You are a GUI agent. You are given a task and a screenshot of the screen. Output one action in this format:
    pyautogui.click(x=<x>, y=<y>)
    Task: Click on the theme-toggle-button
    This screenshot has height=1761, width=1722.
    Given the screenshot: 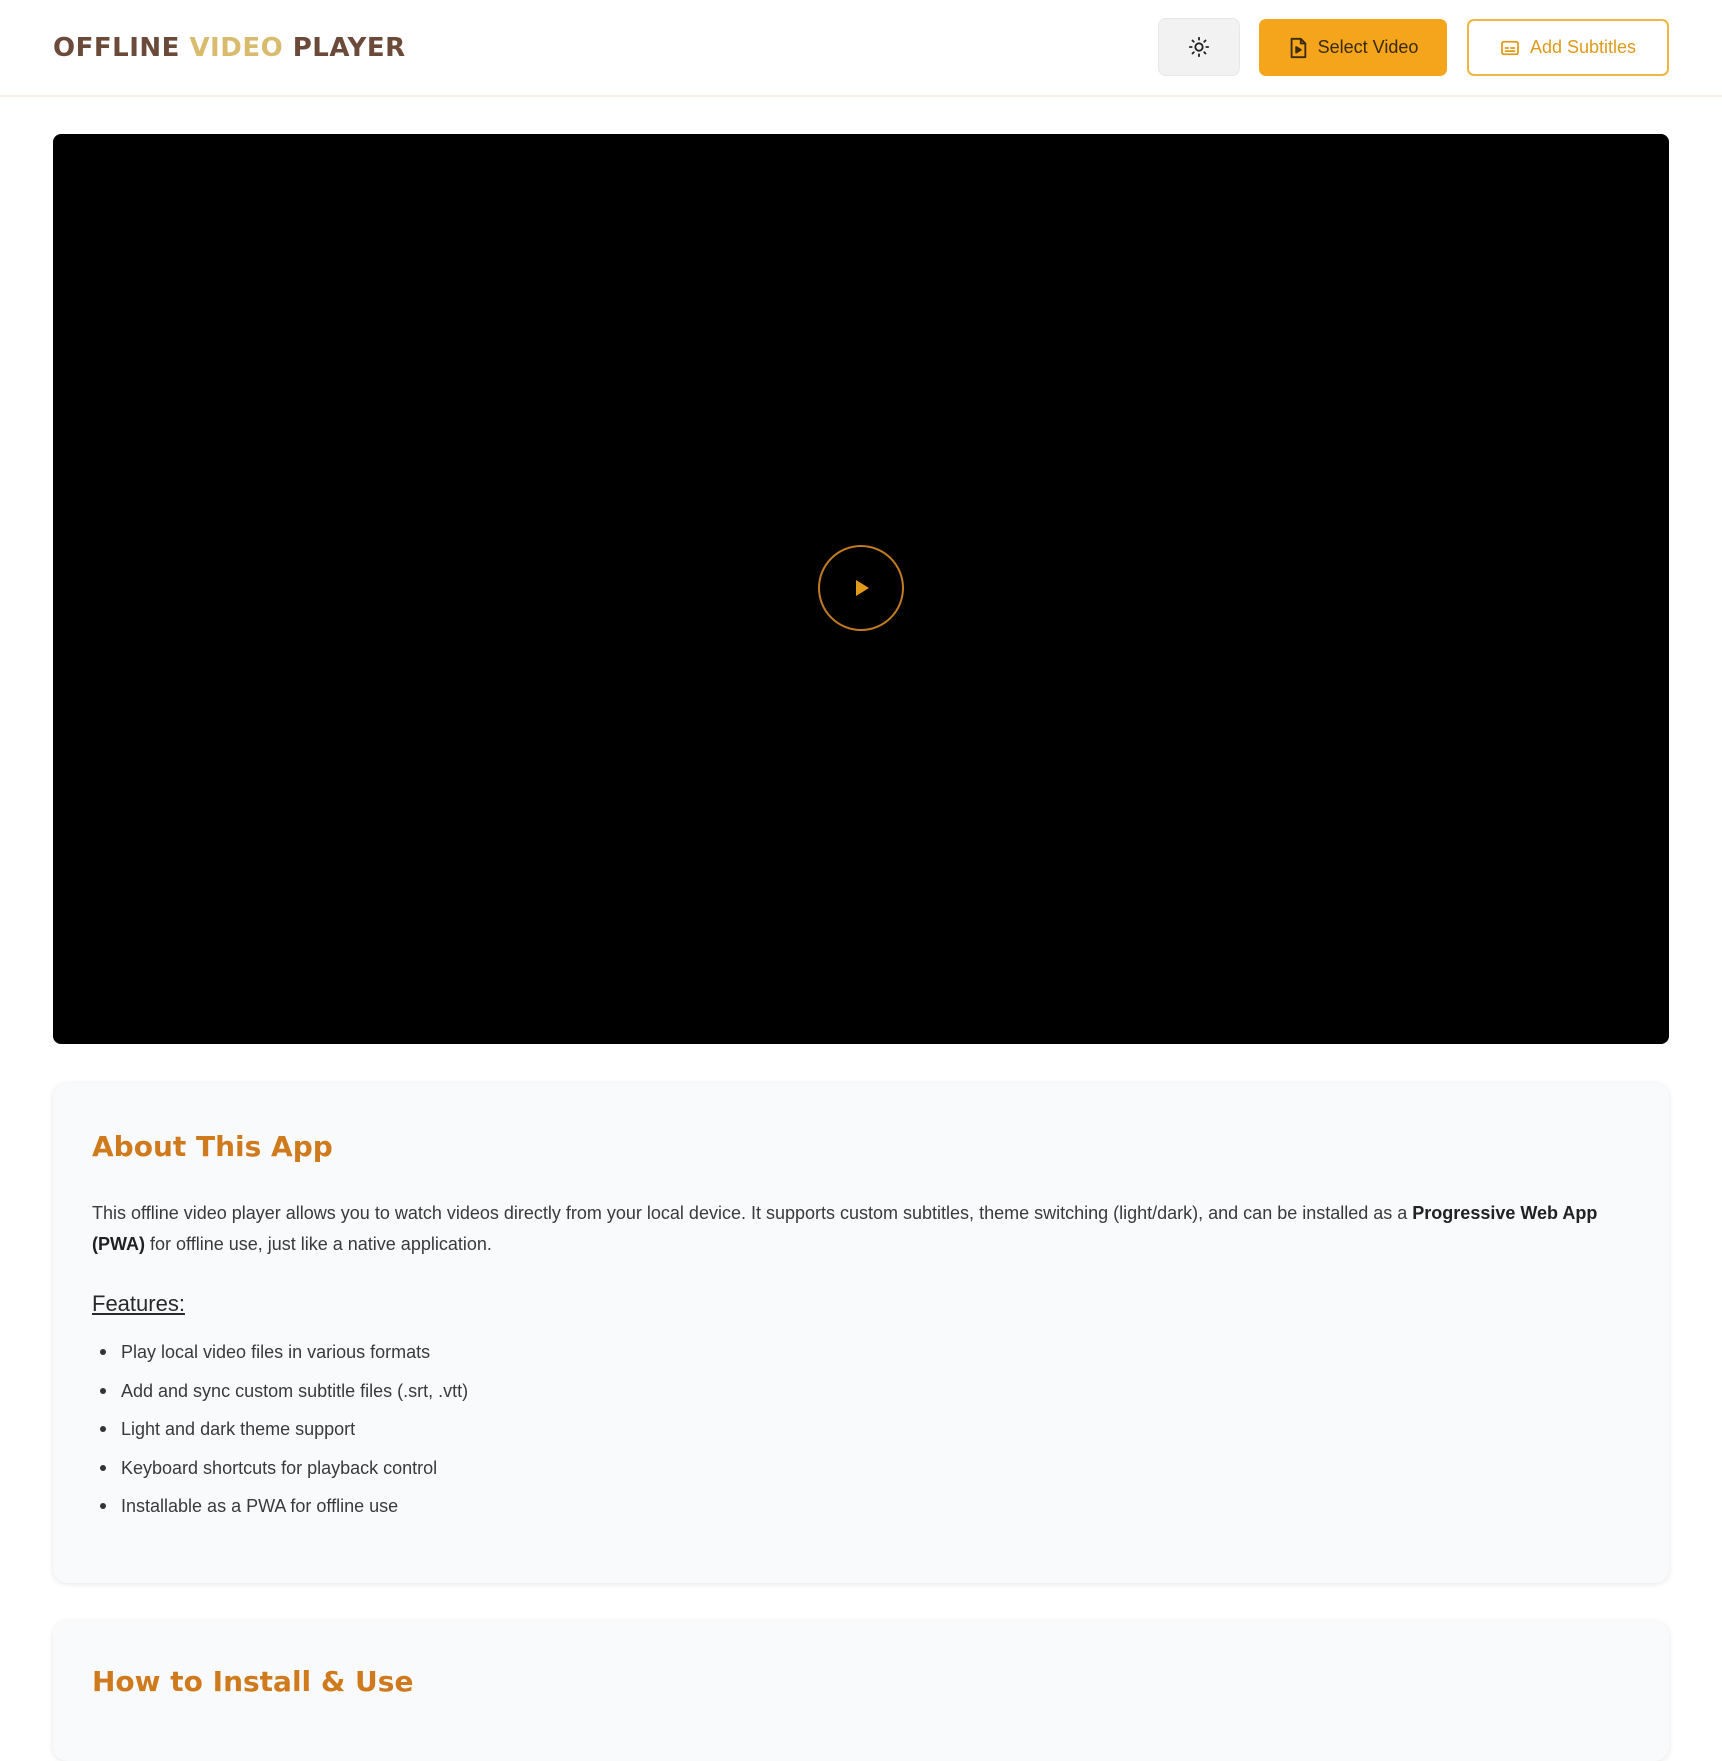 What is the action you would take?
    pyautogui.click(x=1199, y=47)
    